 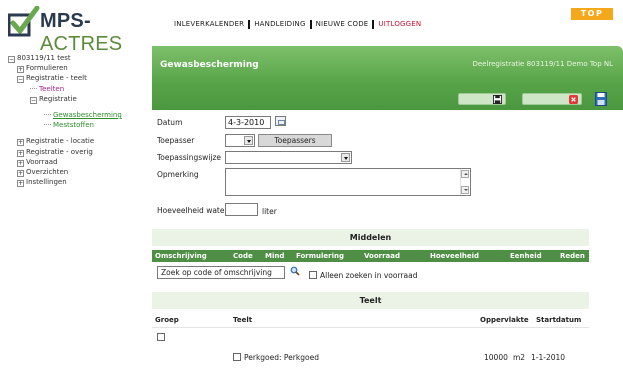 What do you see at coordinates (572, 256) in the screenshot?
I see `col-reden: Reden` at bounding box center [572, 256].